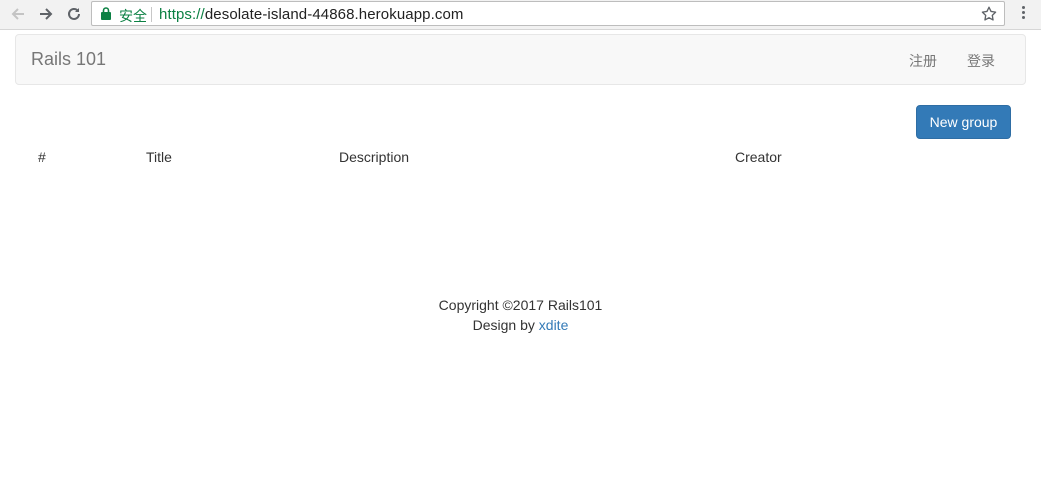 Image resolution: width=1041 pixels, height=494 pixels. What do you see at coordinates (159, 157) in the screenshot?
I see `table-header-title: Title` at bounding box center [159, 157].